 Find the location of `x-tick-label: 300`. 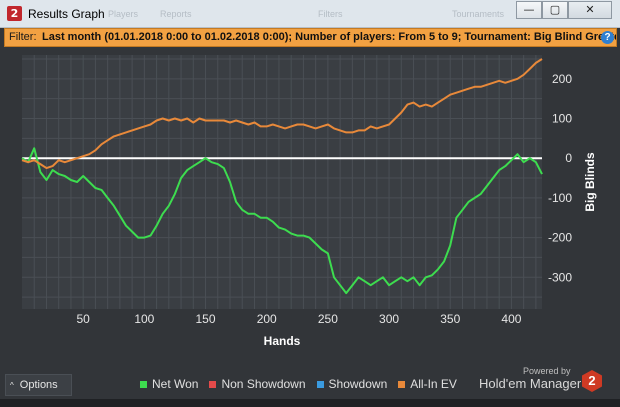

x-tick-label: 300 is located at coordinates (389, 319).